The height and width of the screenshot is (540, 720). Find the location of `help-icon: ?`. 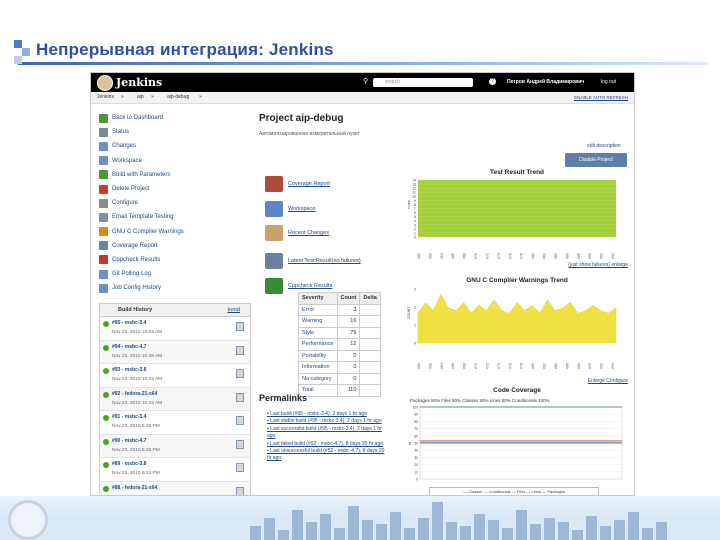

help-icon: ? is located at coordinates (492, 81).